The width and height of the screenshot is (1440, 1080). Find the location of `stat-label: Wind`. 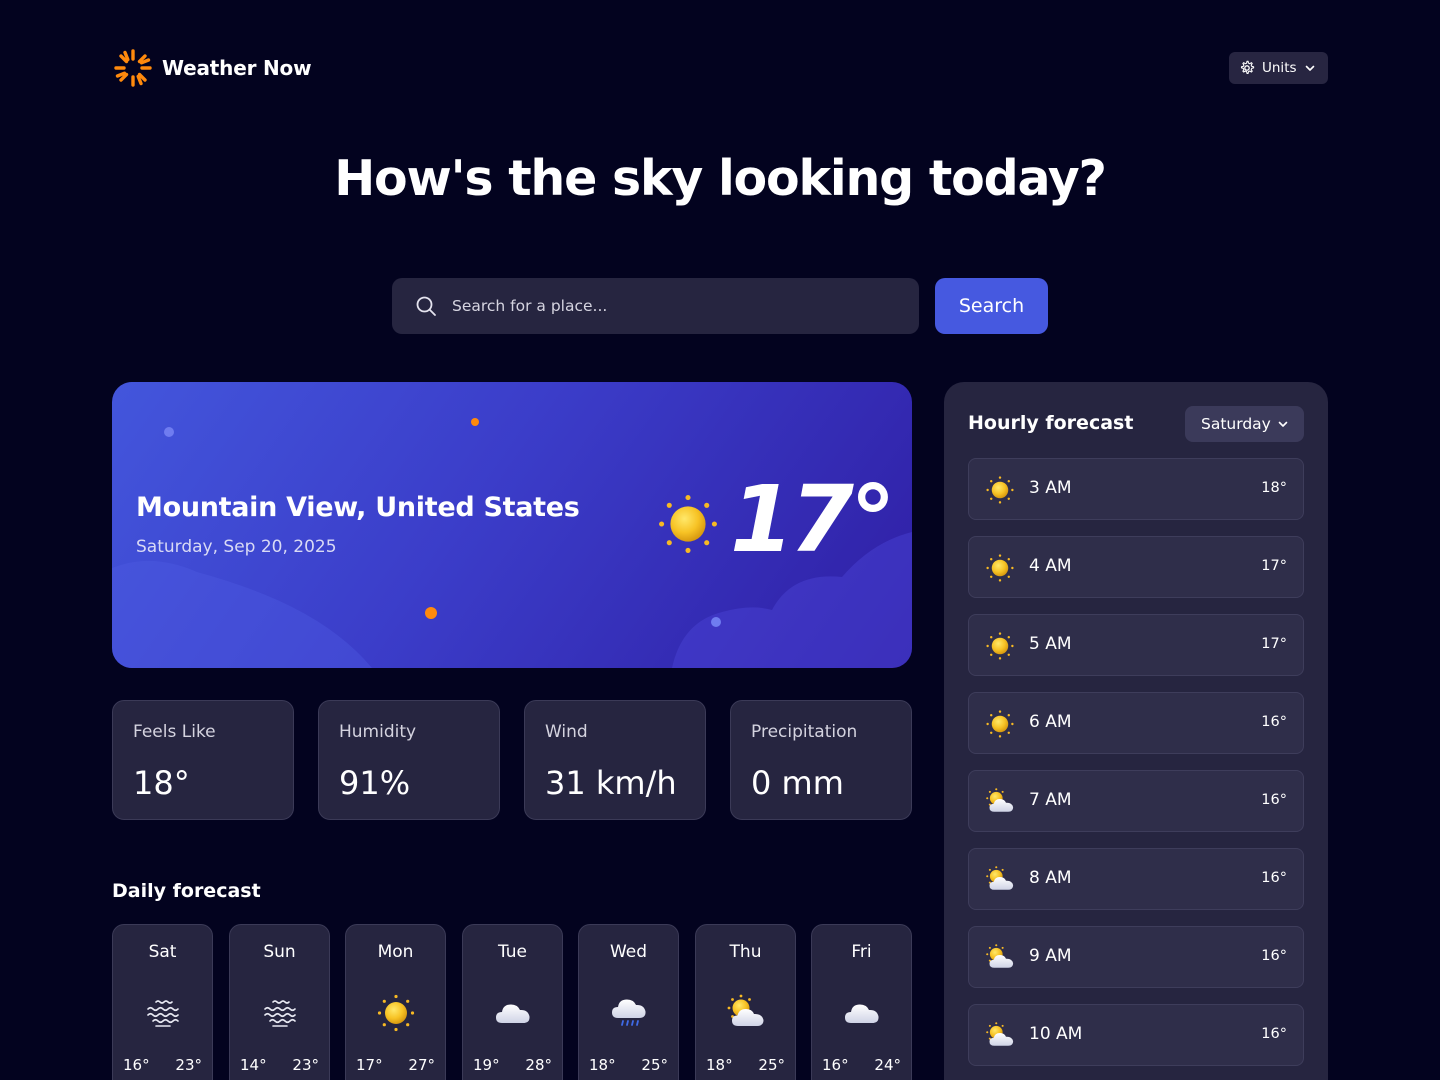

stat-label: Wind is located at coordinates (566, 732).